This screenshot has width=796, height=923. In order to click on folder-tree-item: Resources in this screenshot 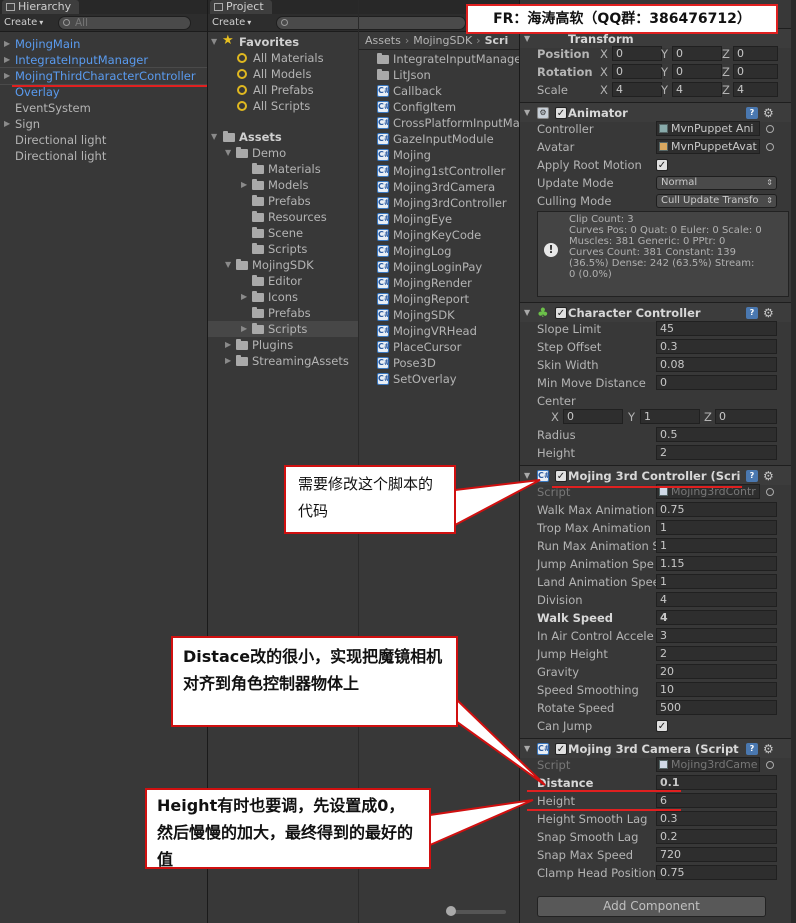, I will do `click(283, 217)`.